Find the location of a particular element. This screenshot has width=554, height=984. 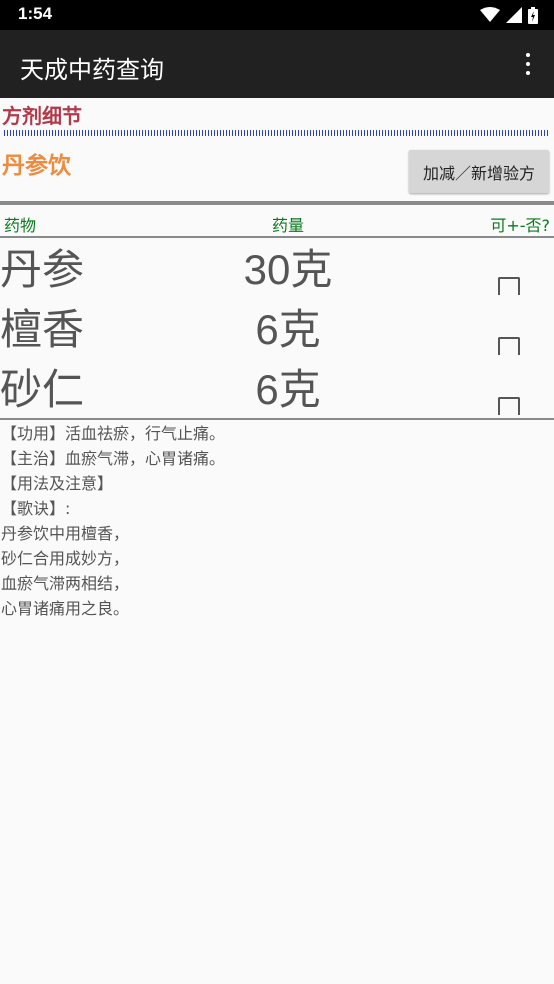

detail-line: 【用法及注意】 is located at coordinates (57, 483).